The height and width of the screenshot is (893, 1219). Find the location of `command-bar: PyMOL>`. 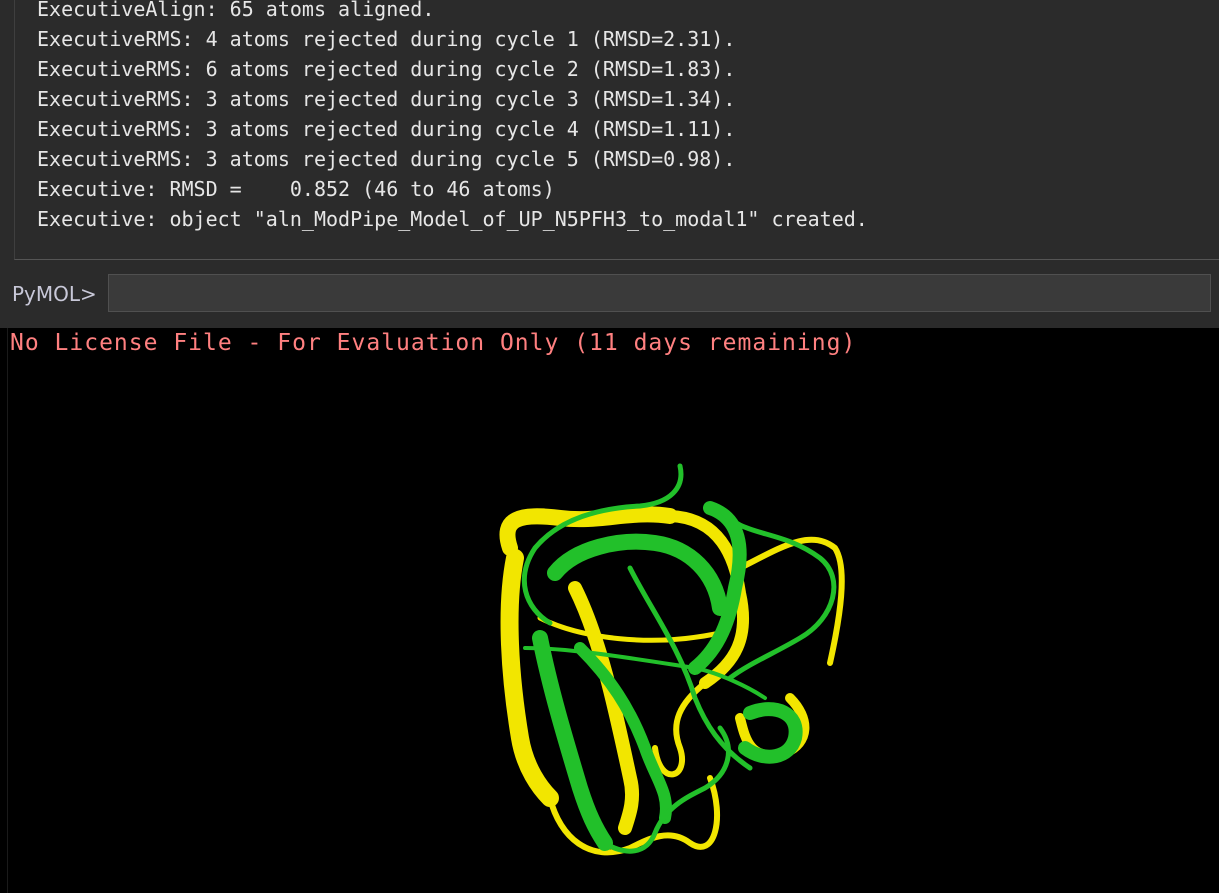

command-bar: PyMOL> is located at coordinates (609, 298).